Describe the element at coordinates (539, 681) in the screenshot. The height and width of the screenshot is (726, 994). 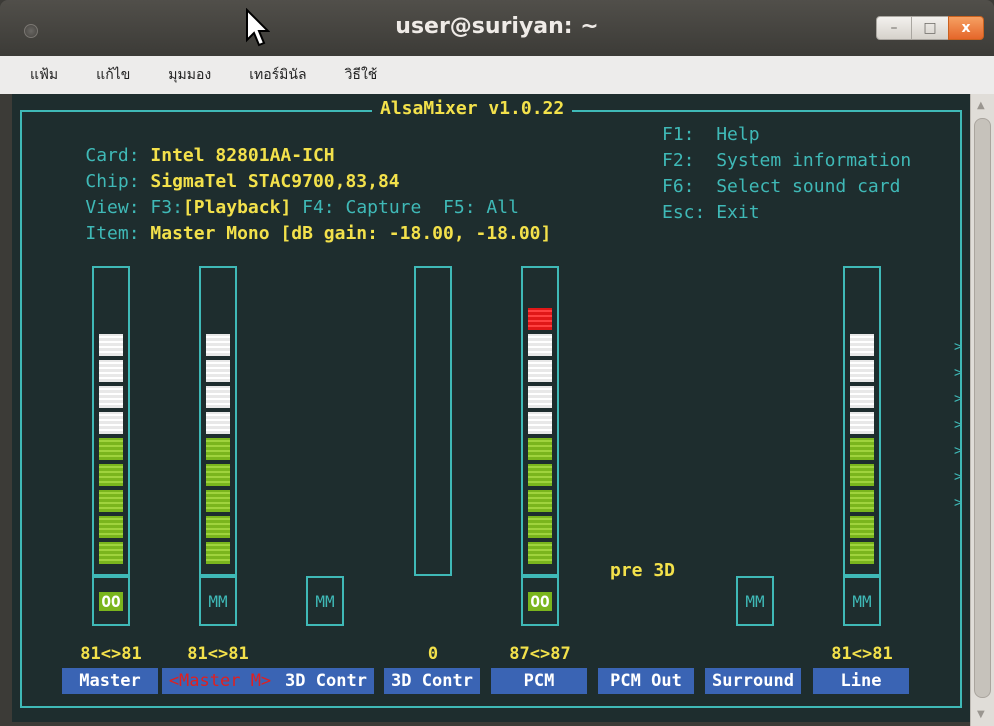
I see `channel-label-pcm: PCM` at that location.